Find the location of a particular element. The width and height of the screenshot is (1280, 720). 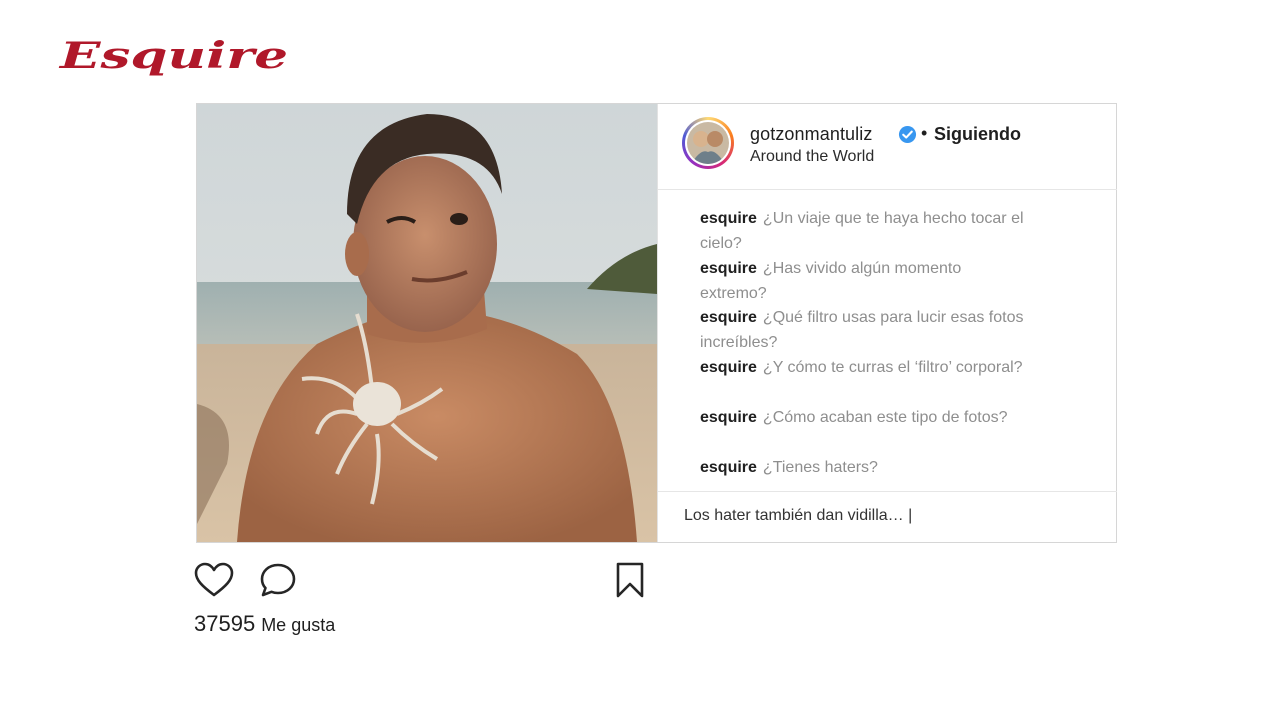

comment-text: ¿Y cómo te curras el ‘filtro’ corporal? is located at coordinates (892, 367).